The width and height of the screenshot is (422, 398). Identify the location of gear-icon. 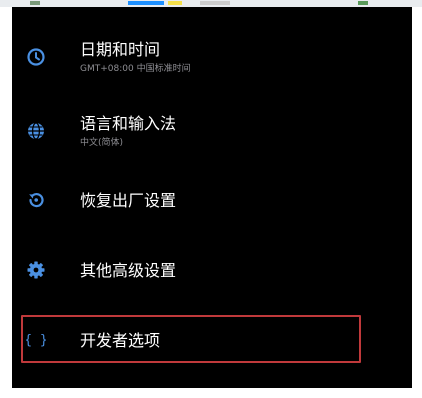
(36, 270).